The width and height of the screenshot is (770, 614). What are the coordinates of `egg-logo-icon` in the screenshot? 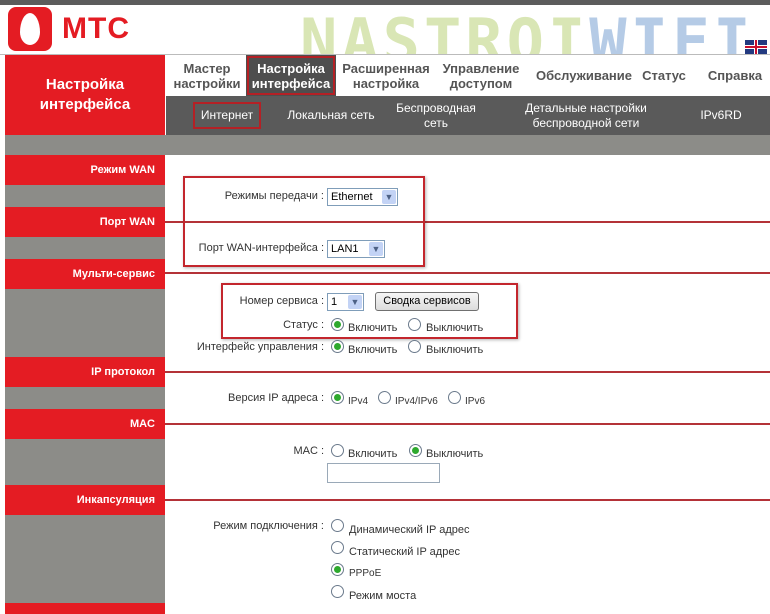 It's located at (30, 29).